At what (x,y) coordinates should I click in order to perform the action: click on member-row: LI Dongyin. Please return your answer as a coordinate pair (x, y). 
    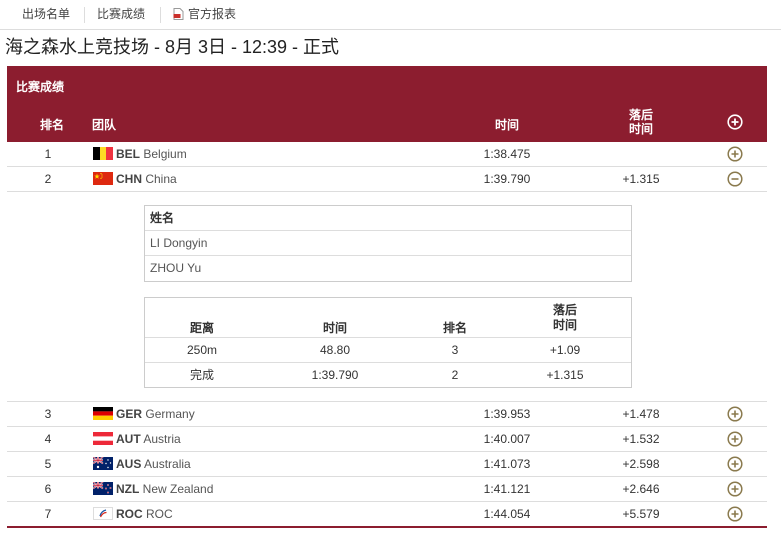
    Looking at the image, I should click on (388, 243).